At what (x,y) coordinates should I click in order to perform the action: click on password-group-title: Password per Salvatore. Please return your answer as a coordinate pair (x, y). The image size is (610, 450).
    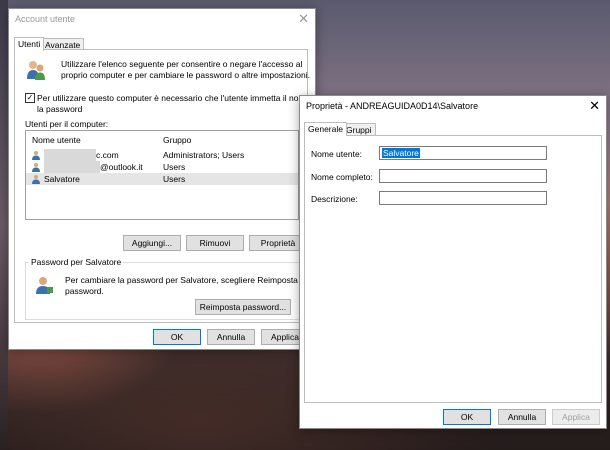
    Looking at the image, I should click on (76, 262).